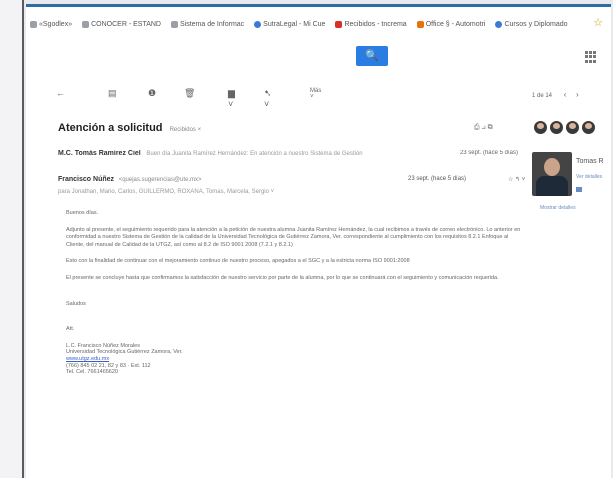  Describe the element at coordinates (103, 345) in the screenshot. I see `signature-name: L.C. Francisco Núñez Morales` at that location.